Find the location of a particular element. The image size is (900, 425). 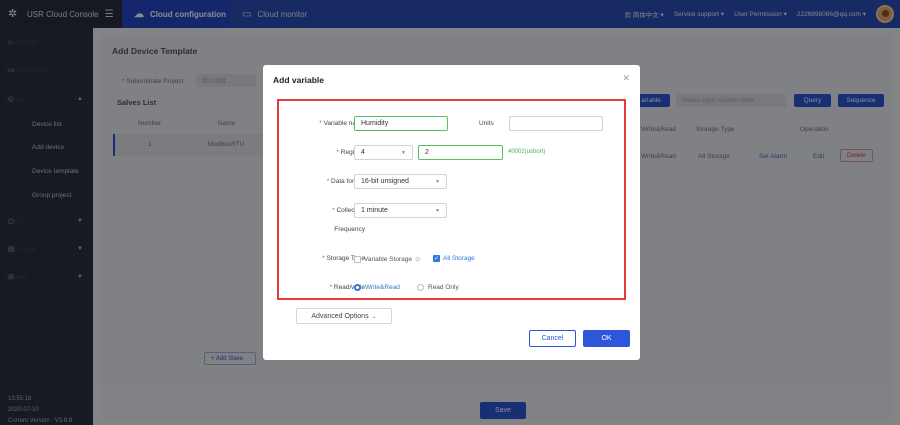

cancel-button: Cancel is located at coordinates (552, 338).